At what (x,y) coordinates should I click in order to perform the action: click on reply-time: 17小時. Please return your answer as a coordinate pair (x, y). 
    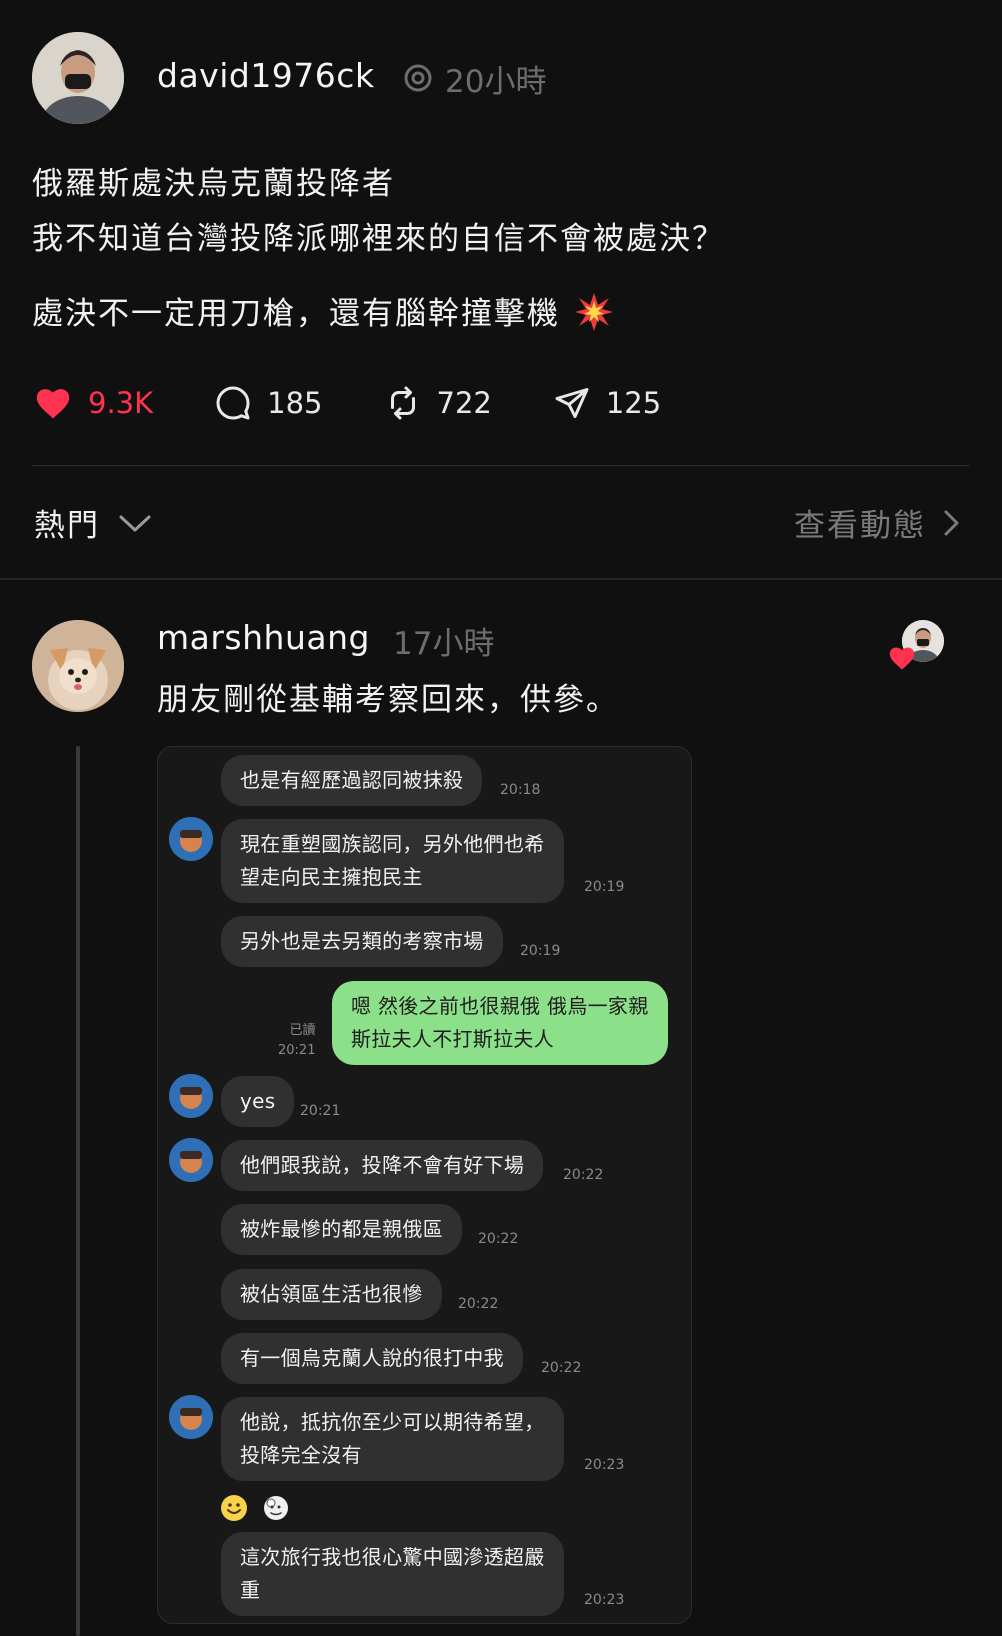
    Looking at the image, I should click on (444, 644).